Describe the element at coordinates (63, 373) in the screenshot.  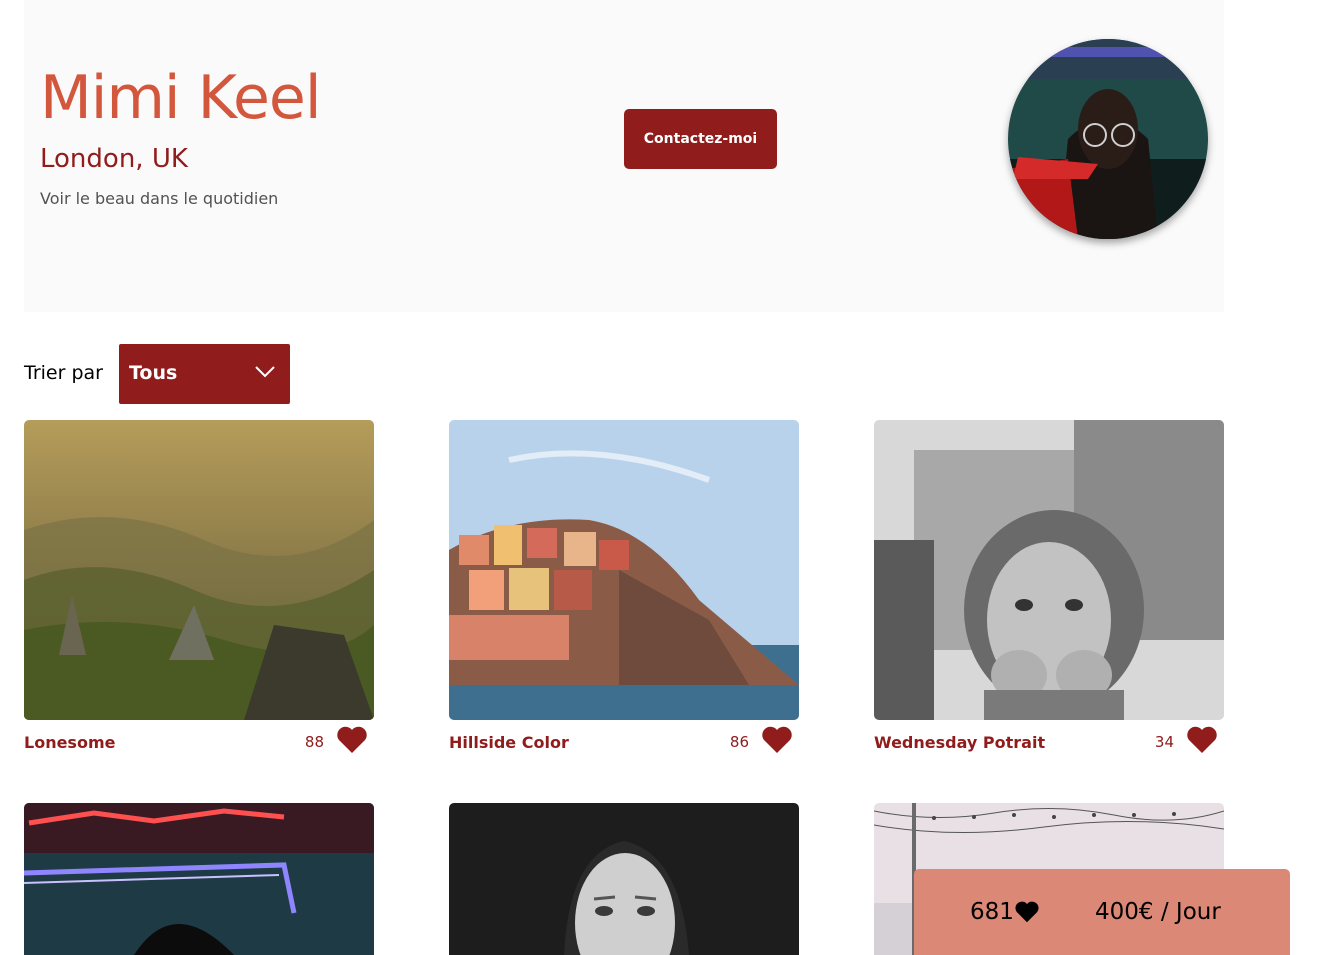
I see `sort-label: Trier par` at that location.